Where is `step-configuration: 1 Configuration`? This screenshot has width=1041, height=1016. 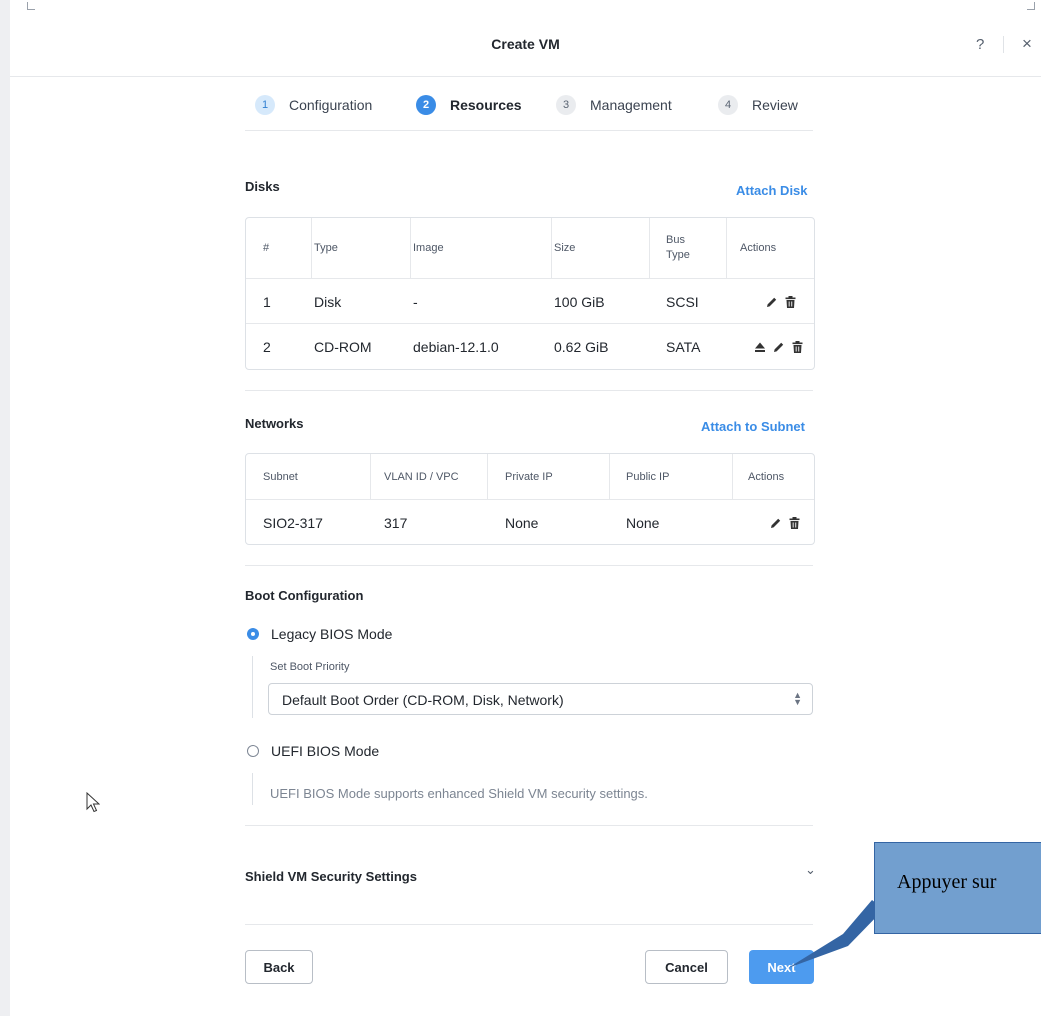
step-configuration: 1 Configuration is located at coordinates (313, 105).